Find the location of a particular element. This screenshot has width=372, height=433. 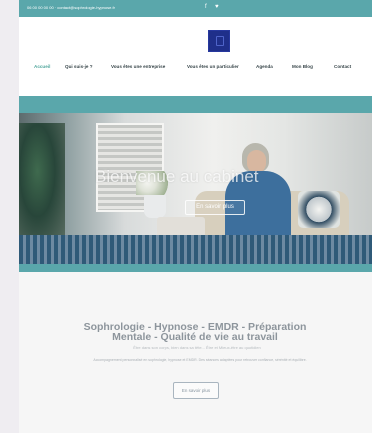

site-logo is located at coordinates (219, 41).